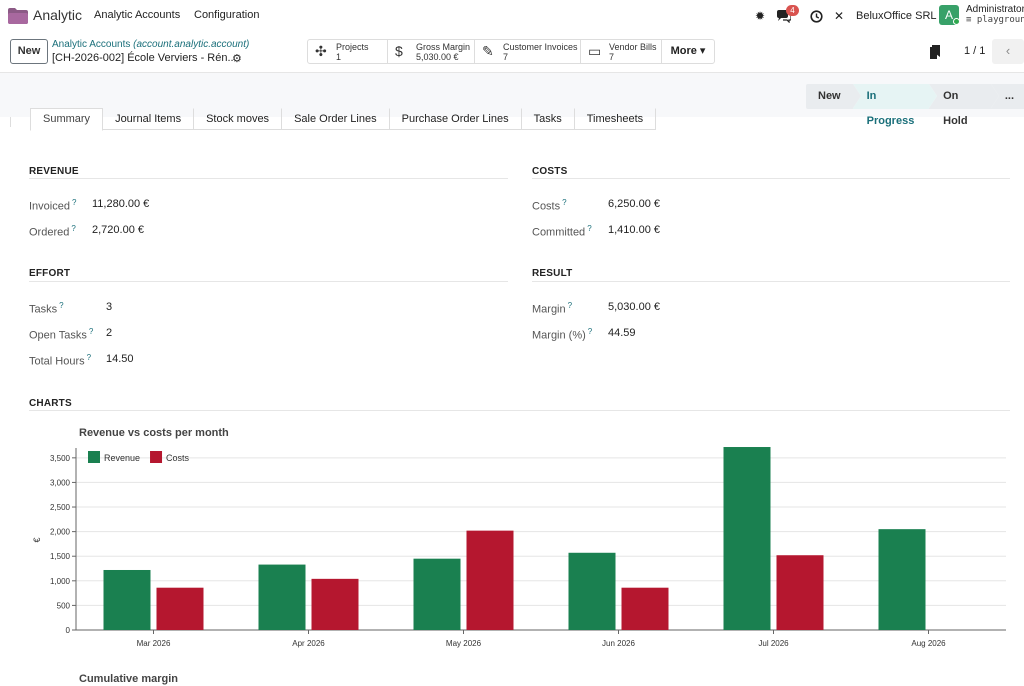  I want to click on tab-journal-items: Journal Items, so click(149, 119).